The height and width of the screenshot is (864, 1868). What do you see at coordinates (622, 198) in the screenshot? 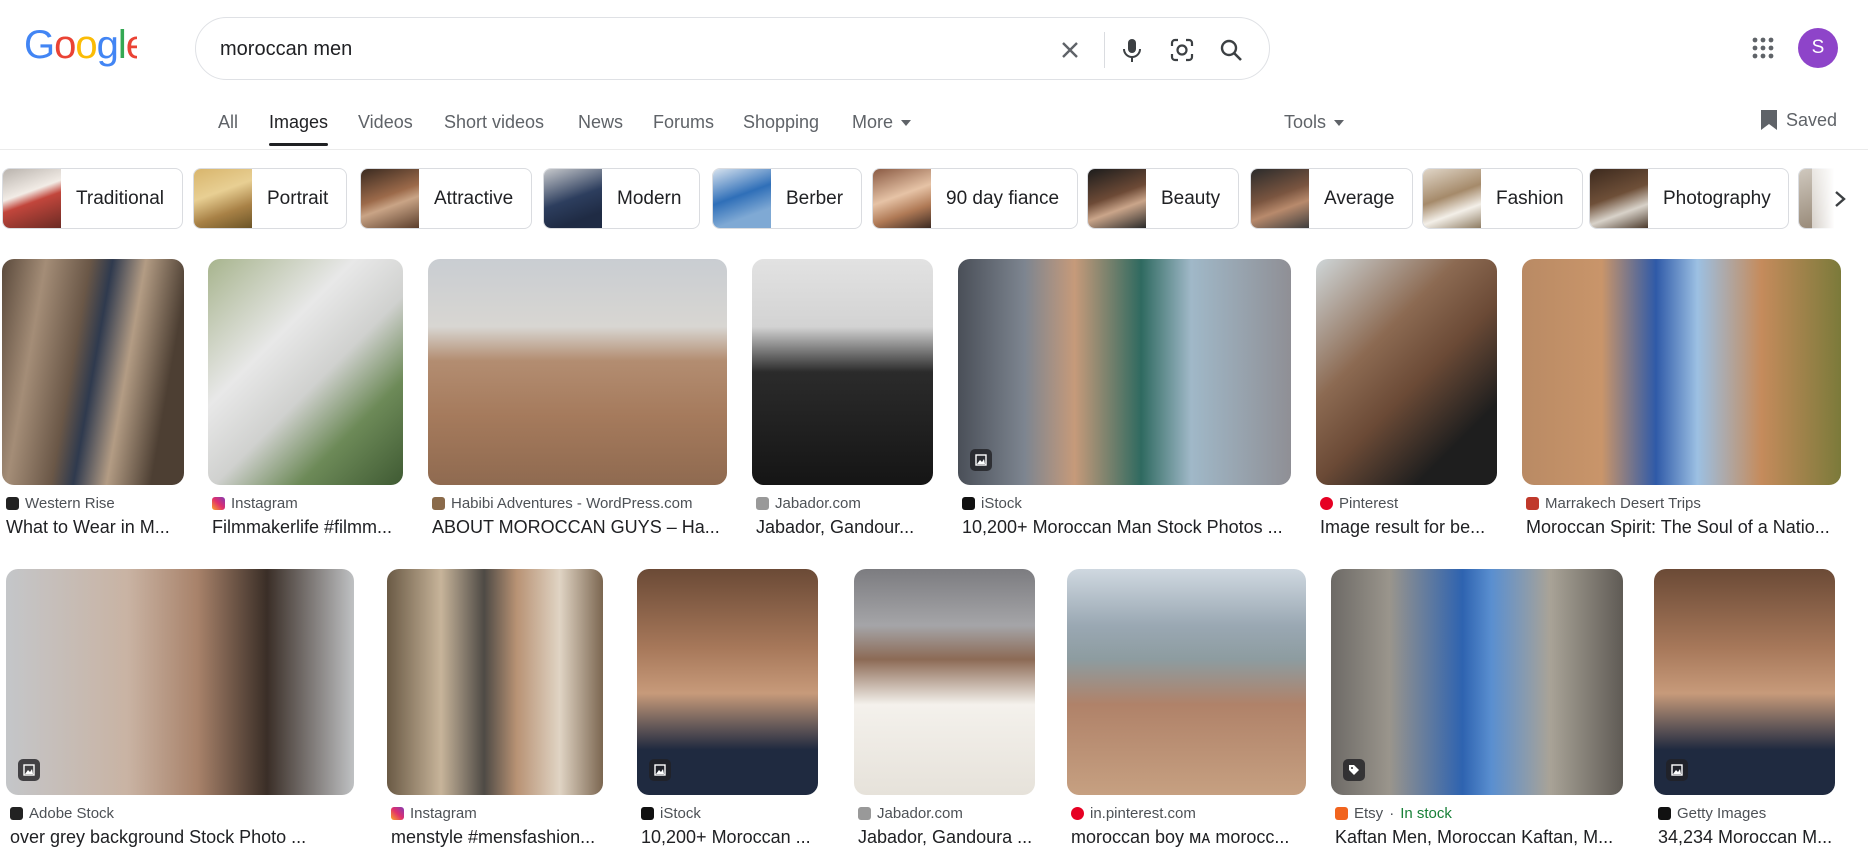
I see `chip-modern: Modern` at bounding box center [622, 198].